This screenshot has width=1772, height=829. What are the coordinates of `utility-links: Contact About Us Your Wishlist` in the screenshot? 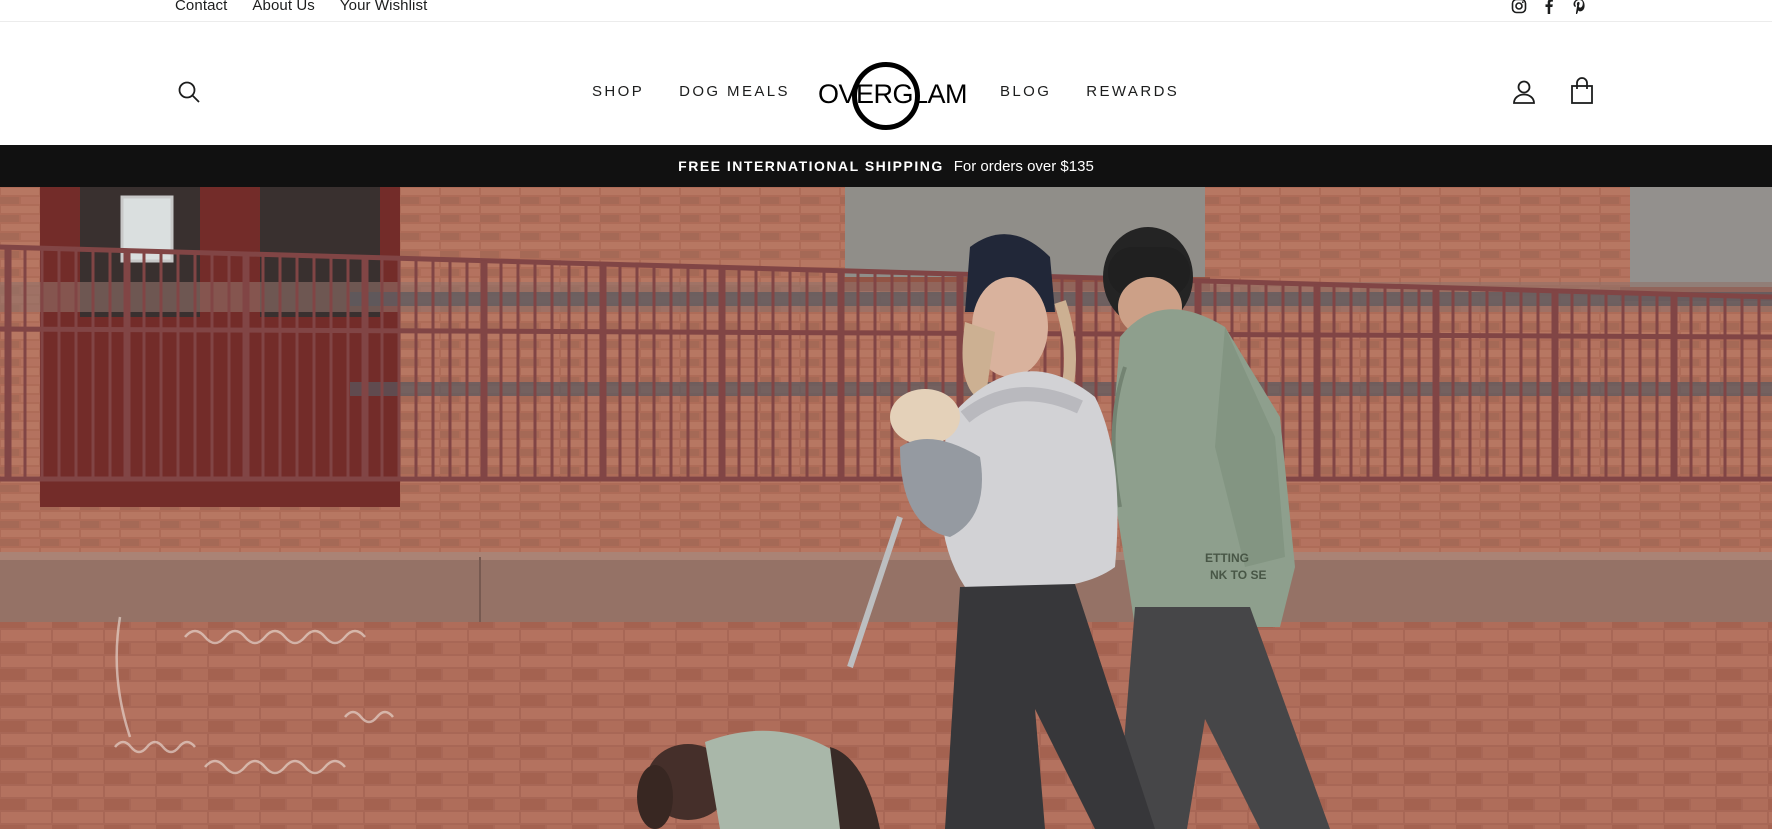 It's located at (301, 7).